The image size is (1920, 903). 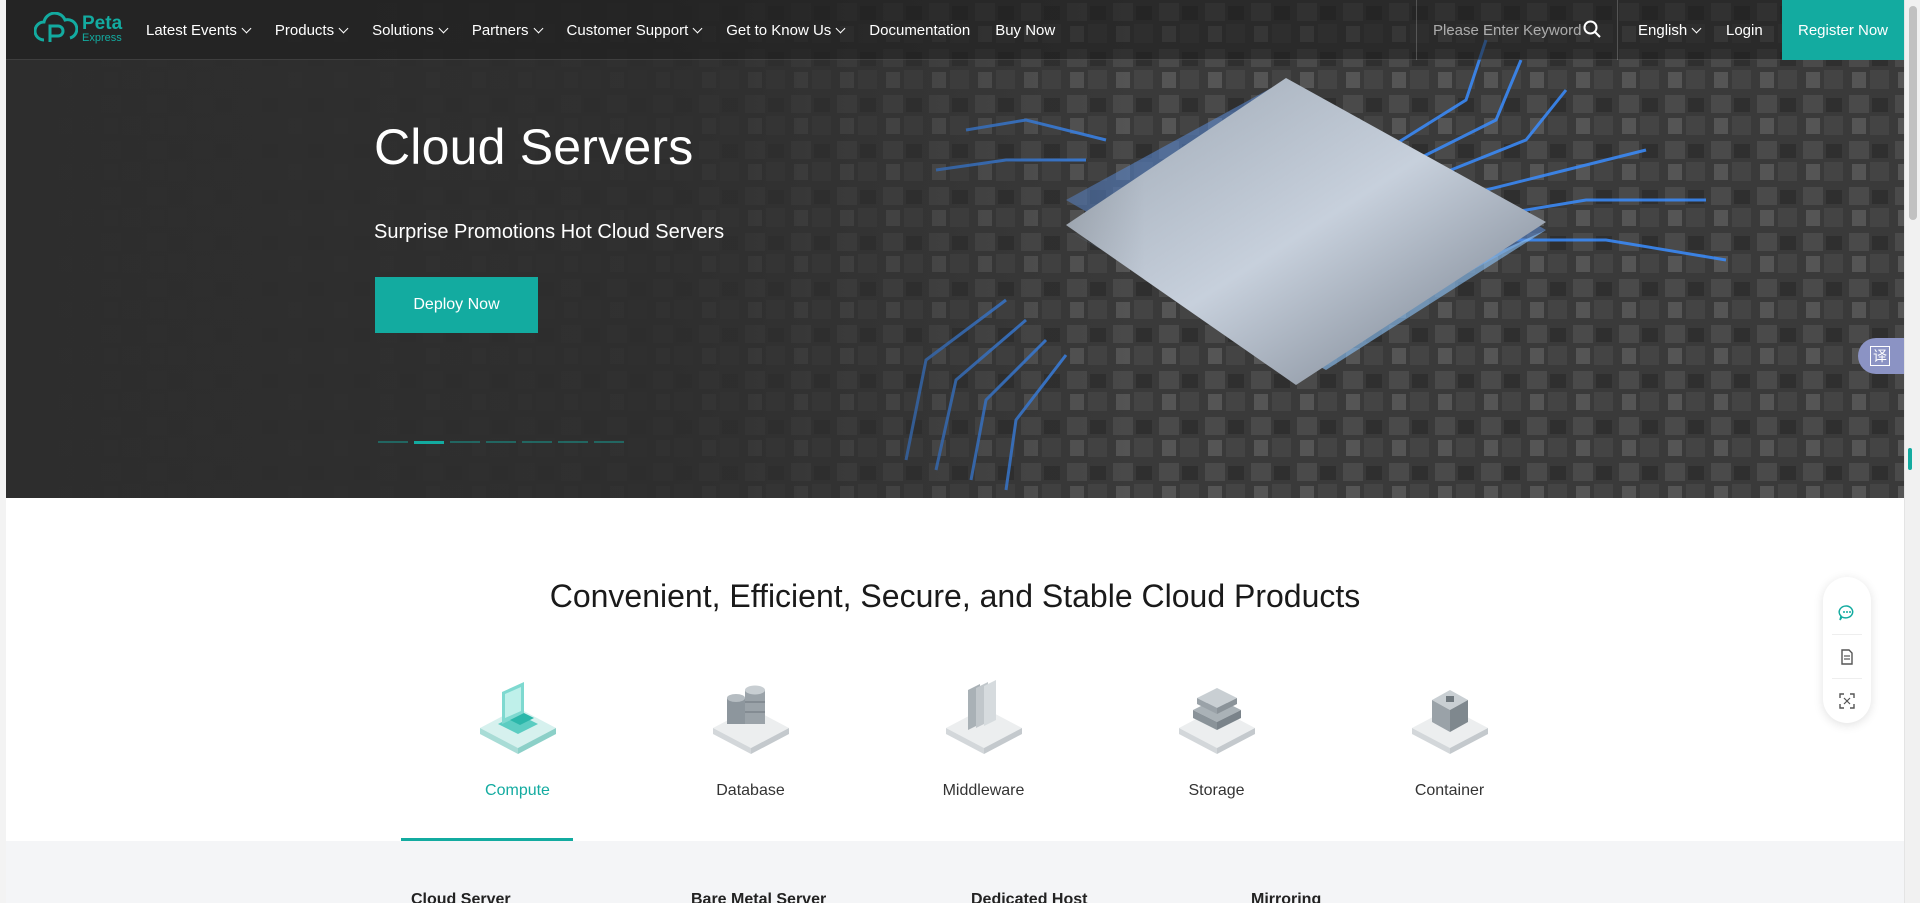 I want to click on nav-products: Products, so click(x=311, y=30).